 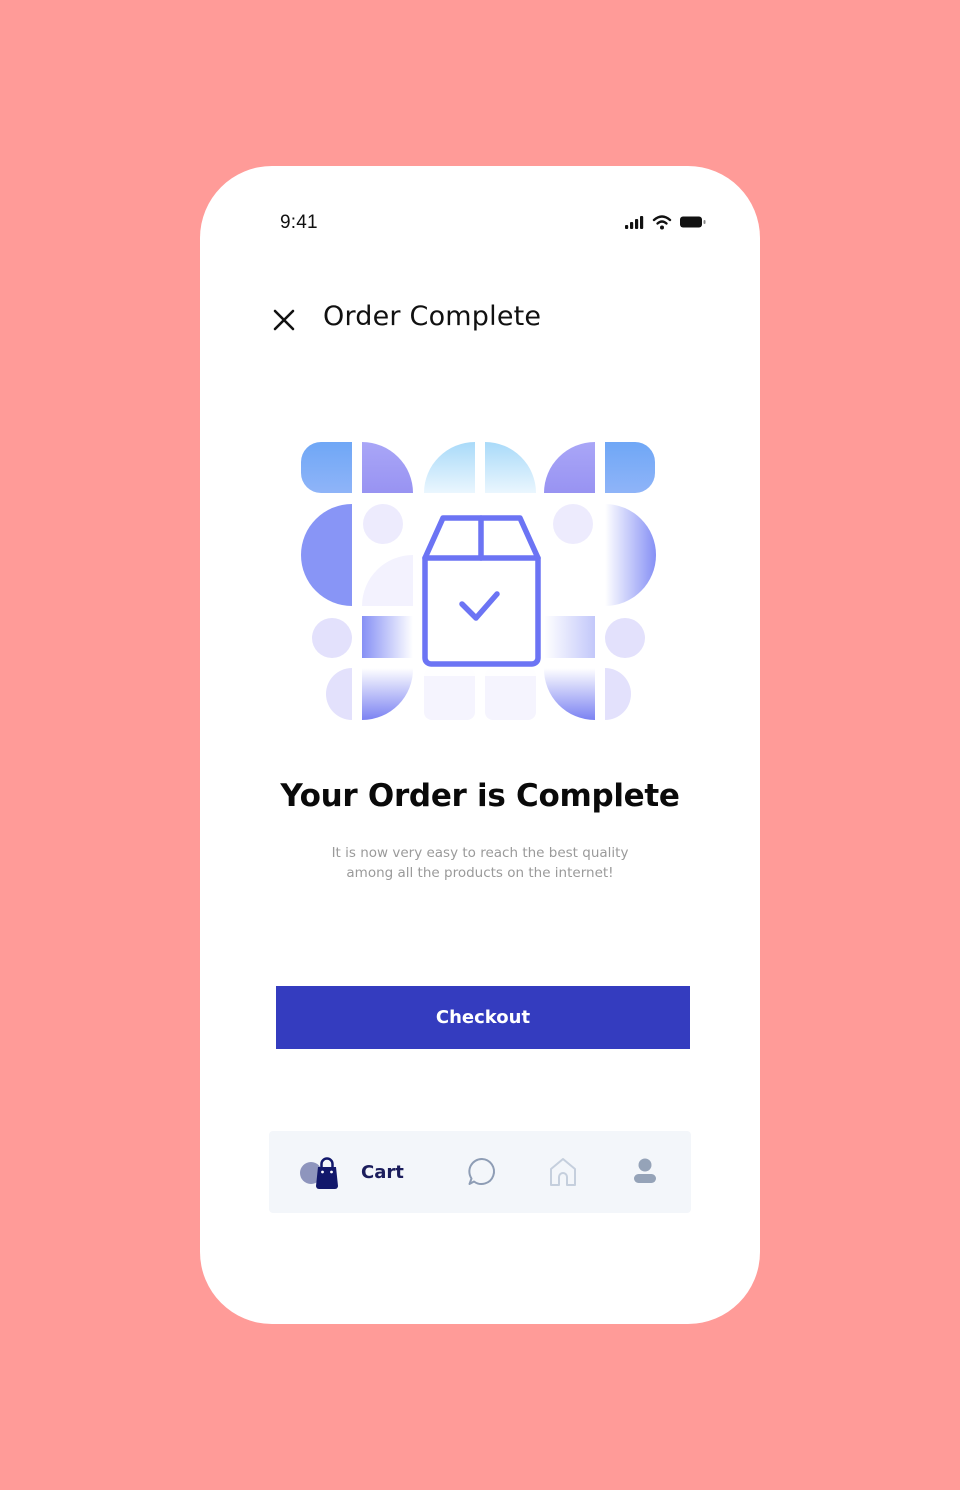 I want to click on close-button, so click(x=284, y=320).